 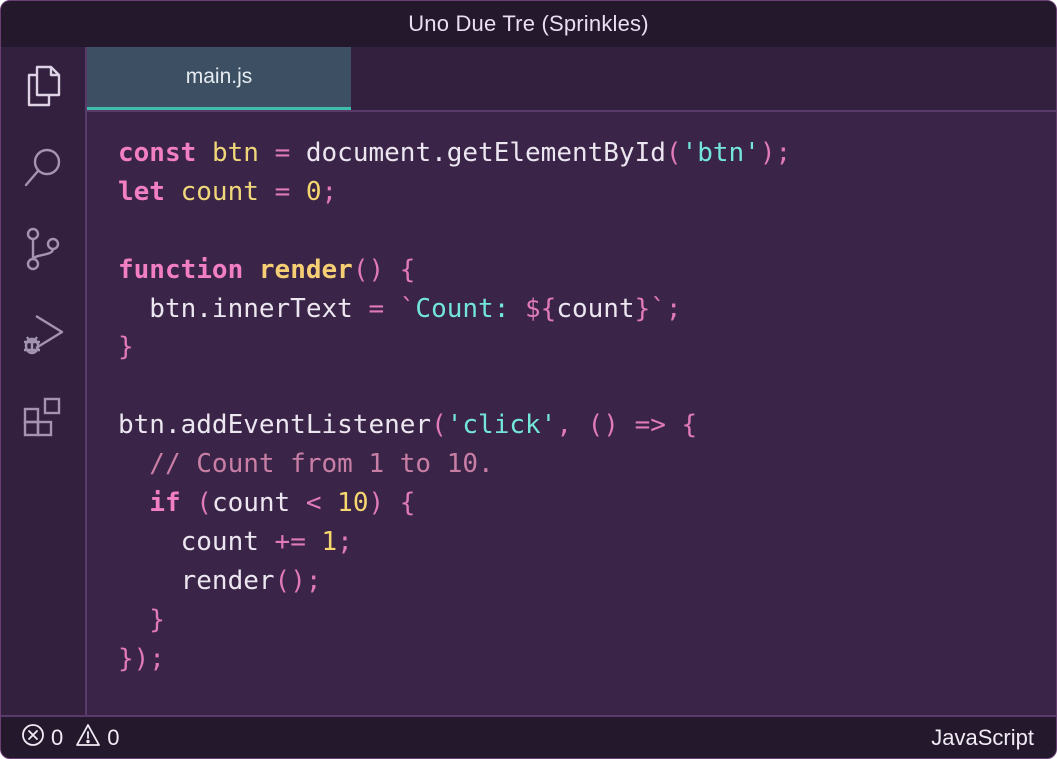 What do you see at coordinates (313, 191) in the screenshot?
I see `code-token: 0` at bounding box center [313, 191].